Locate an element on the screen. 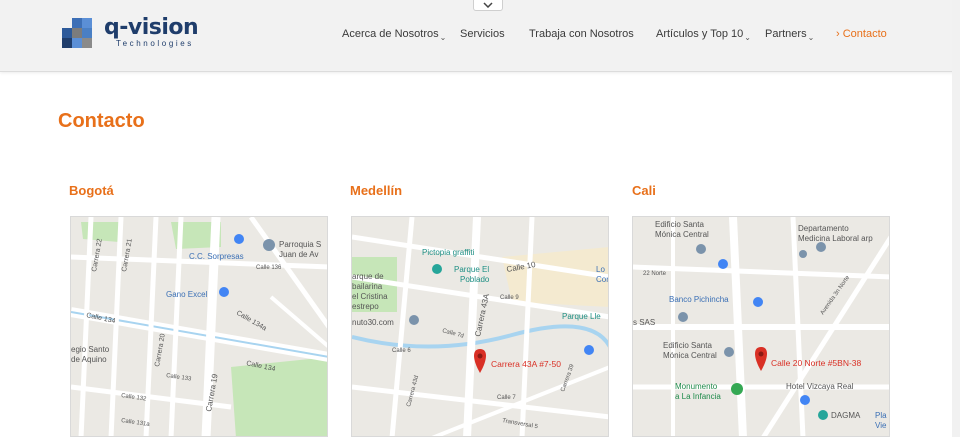  site-logo: q-vision Technologies is located at coordinates (138, 34).